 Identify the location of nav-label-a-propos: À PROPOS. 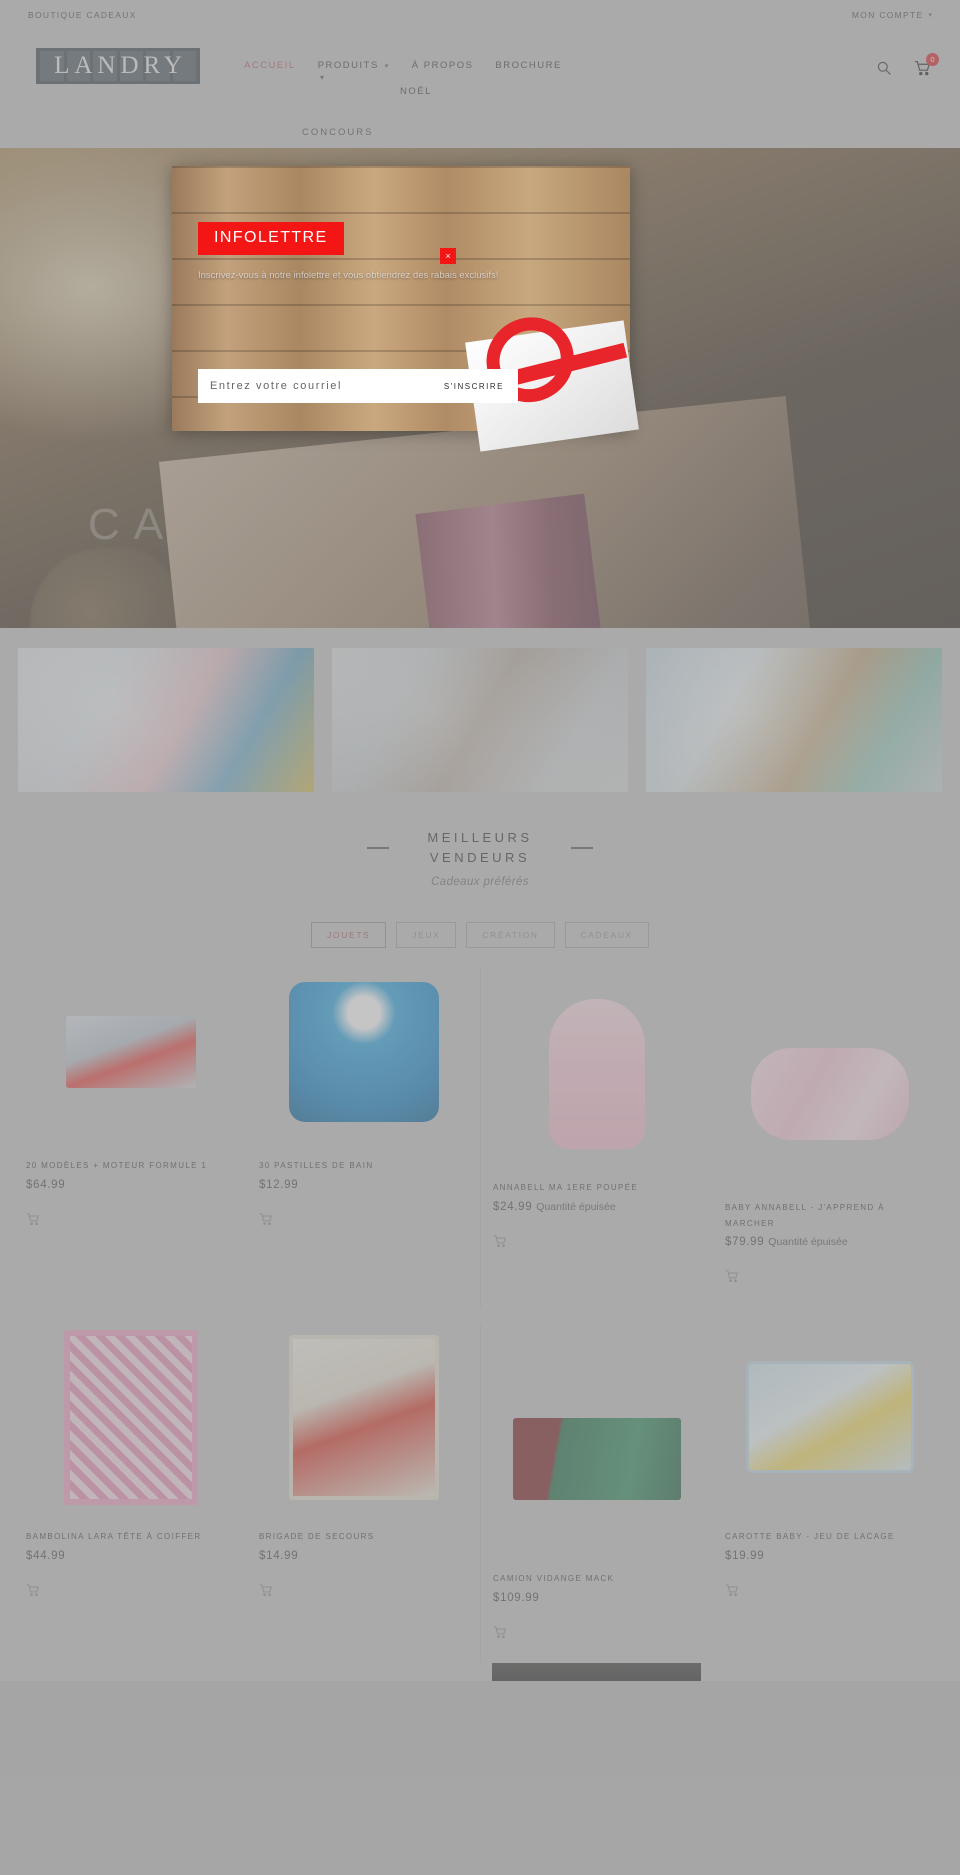
(442, 65).